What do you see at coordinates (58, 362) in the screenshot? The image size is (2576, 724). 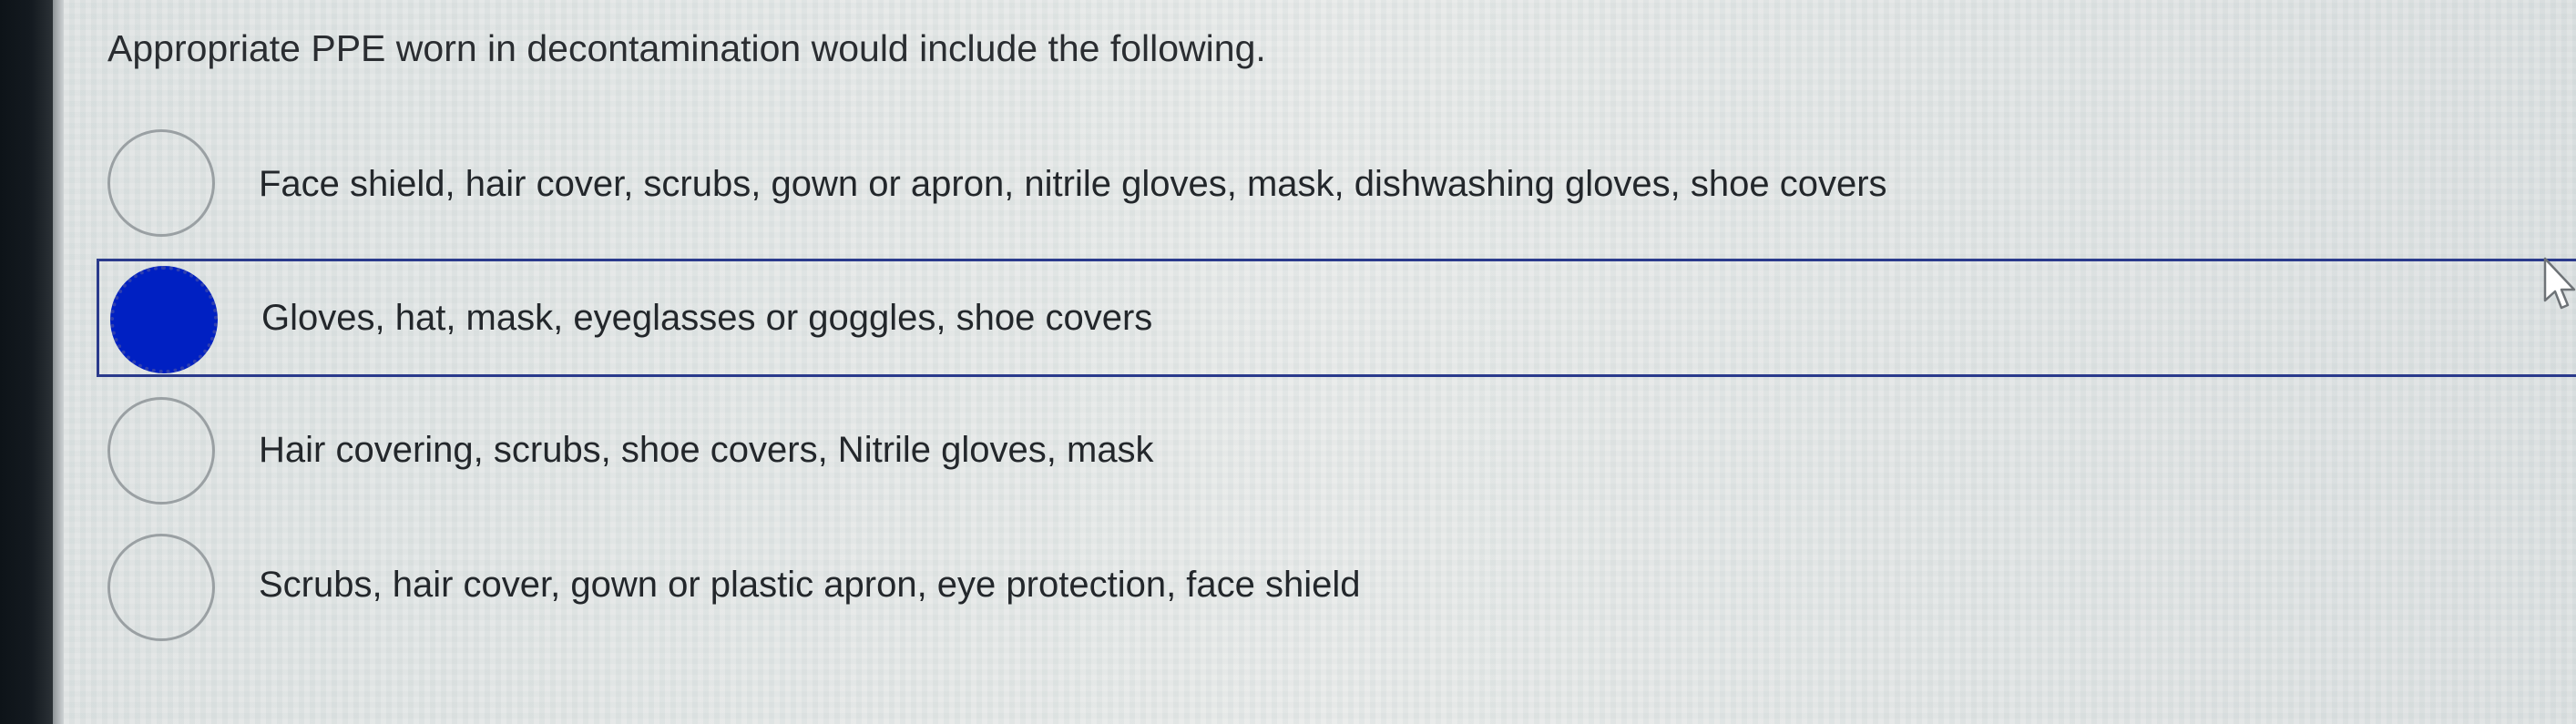 I see `window-edge` at bounding box center [58, 362].